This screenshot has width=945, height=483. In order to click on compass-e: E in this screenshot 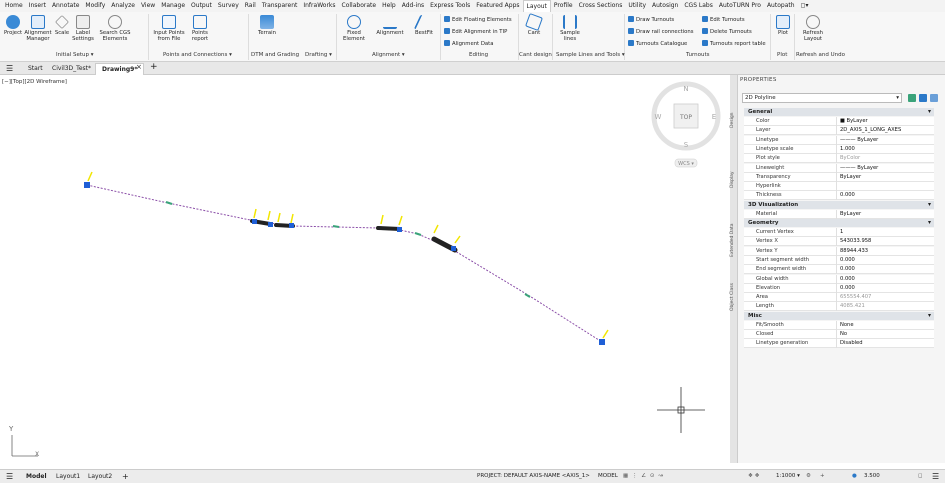, I will do `click(714, 117)`.